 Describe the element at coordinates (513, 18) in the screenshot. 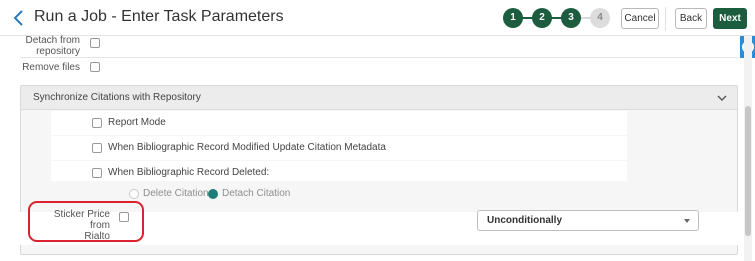

I see `step-1: 1` at that location.